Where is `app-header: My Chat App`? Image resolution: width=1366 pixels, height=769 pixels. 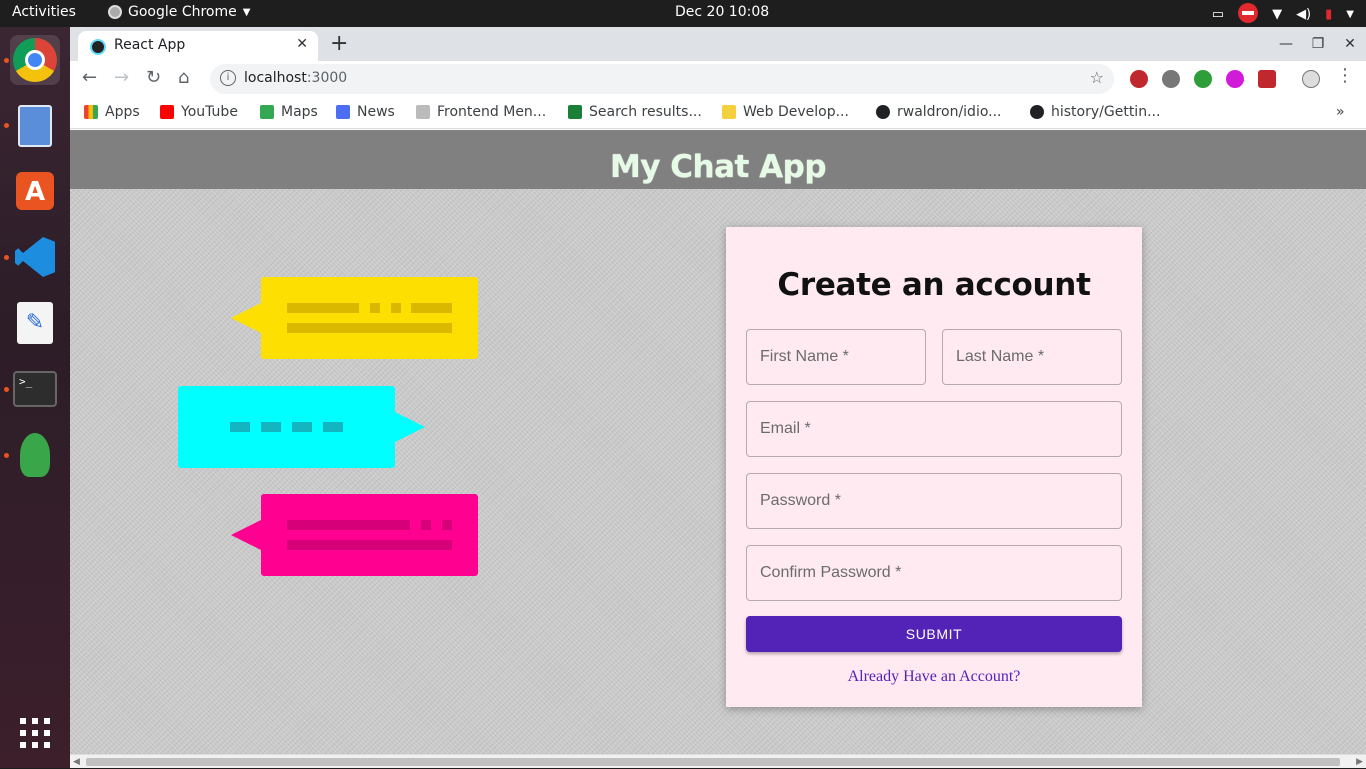
app-header: My Chat App is located at coordinates (718, 159).